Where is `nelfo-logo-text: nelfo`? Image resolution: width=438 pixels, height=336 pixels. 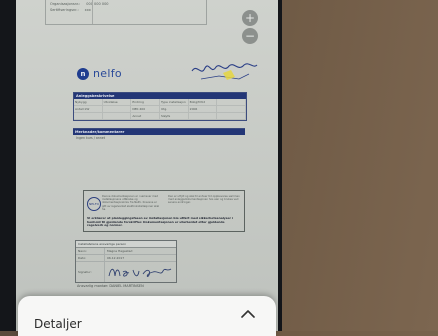 nelfo-logo-text: nelfo is located at coordinates (107, 73).